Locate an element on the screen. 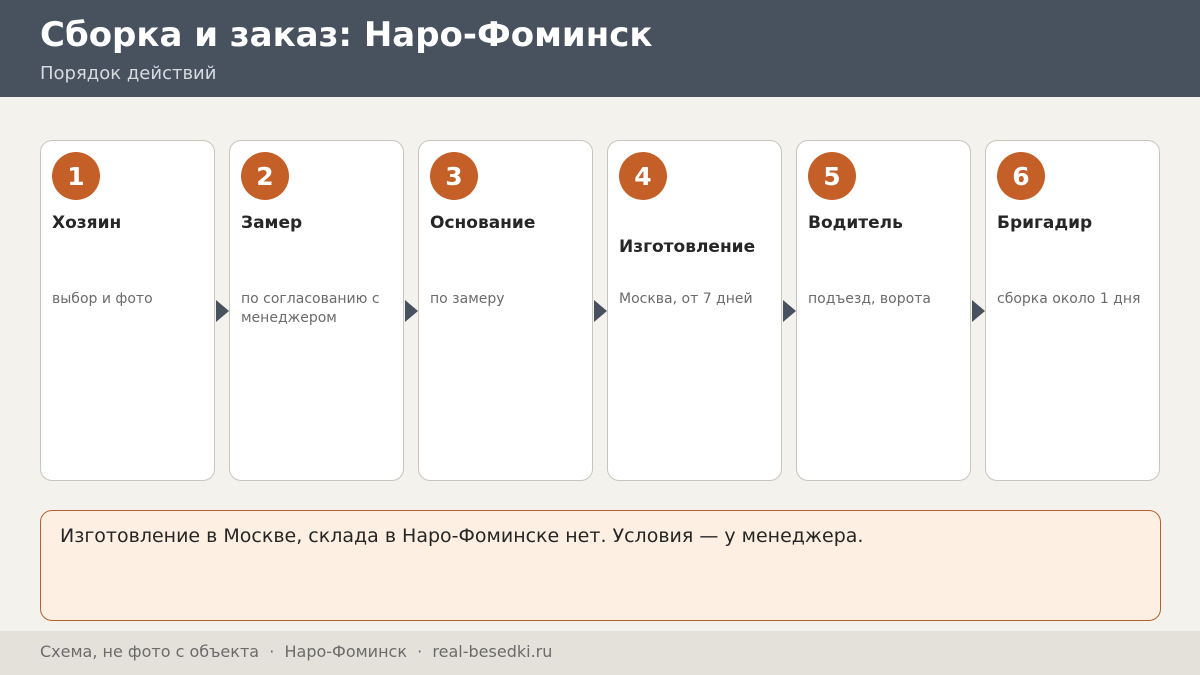 Image resolution: width=1200 pixels, height=675 pixels. step-card-1: 1 Хозяин выбор и фото is located at coordinates (127, 310).